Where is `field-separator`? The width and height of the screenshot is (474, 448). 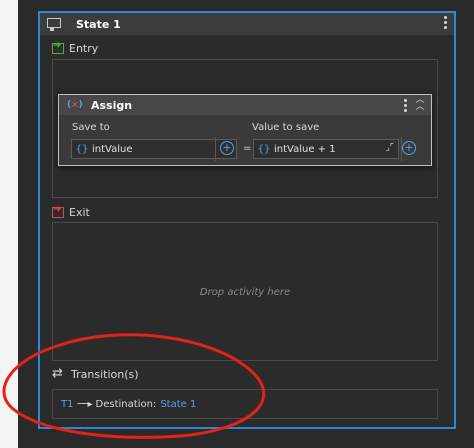 field-separator is located at coordinates (215, 149).